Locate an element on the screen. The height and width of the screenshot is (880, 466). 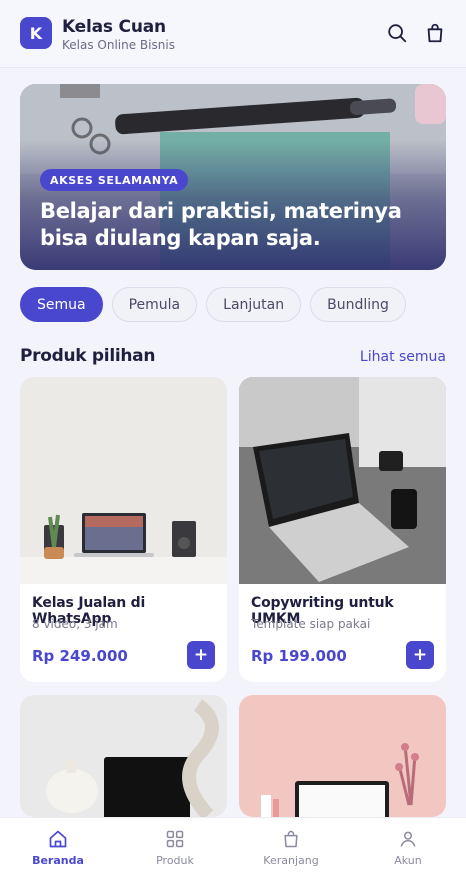
nav-item-keranjang: Keranjang is located at coordinates (291, 849).